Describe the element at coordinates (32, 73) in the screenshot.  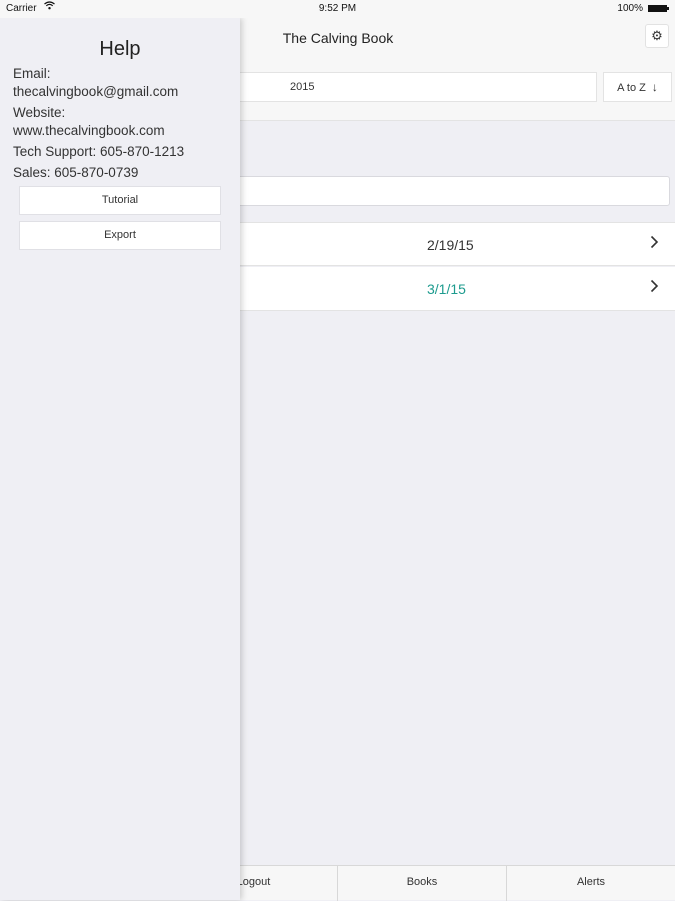
I see `email-label: Email:` at that location.